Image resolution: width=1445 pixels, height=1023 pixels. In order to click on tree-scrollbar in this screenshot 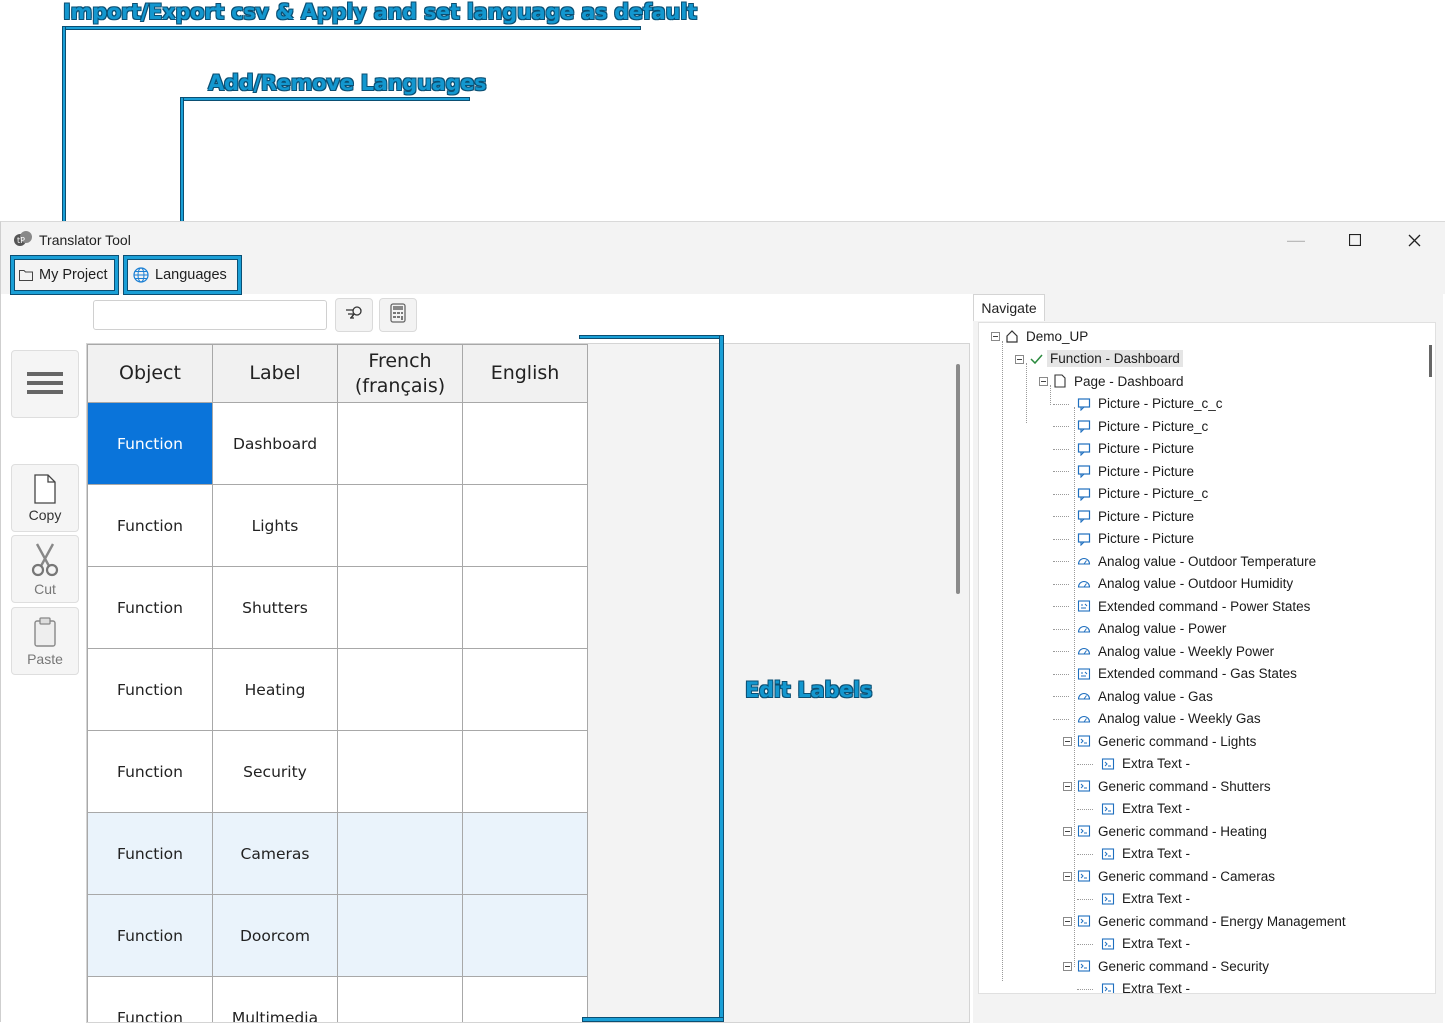, I will do `click(1430, 361)`.